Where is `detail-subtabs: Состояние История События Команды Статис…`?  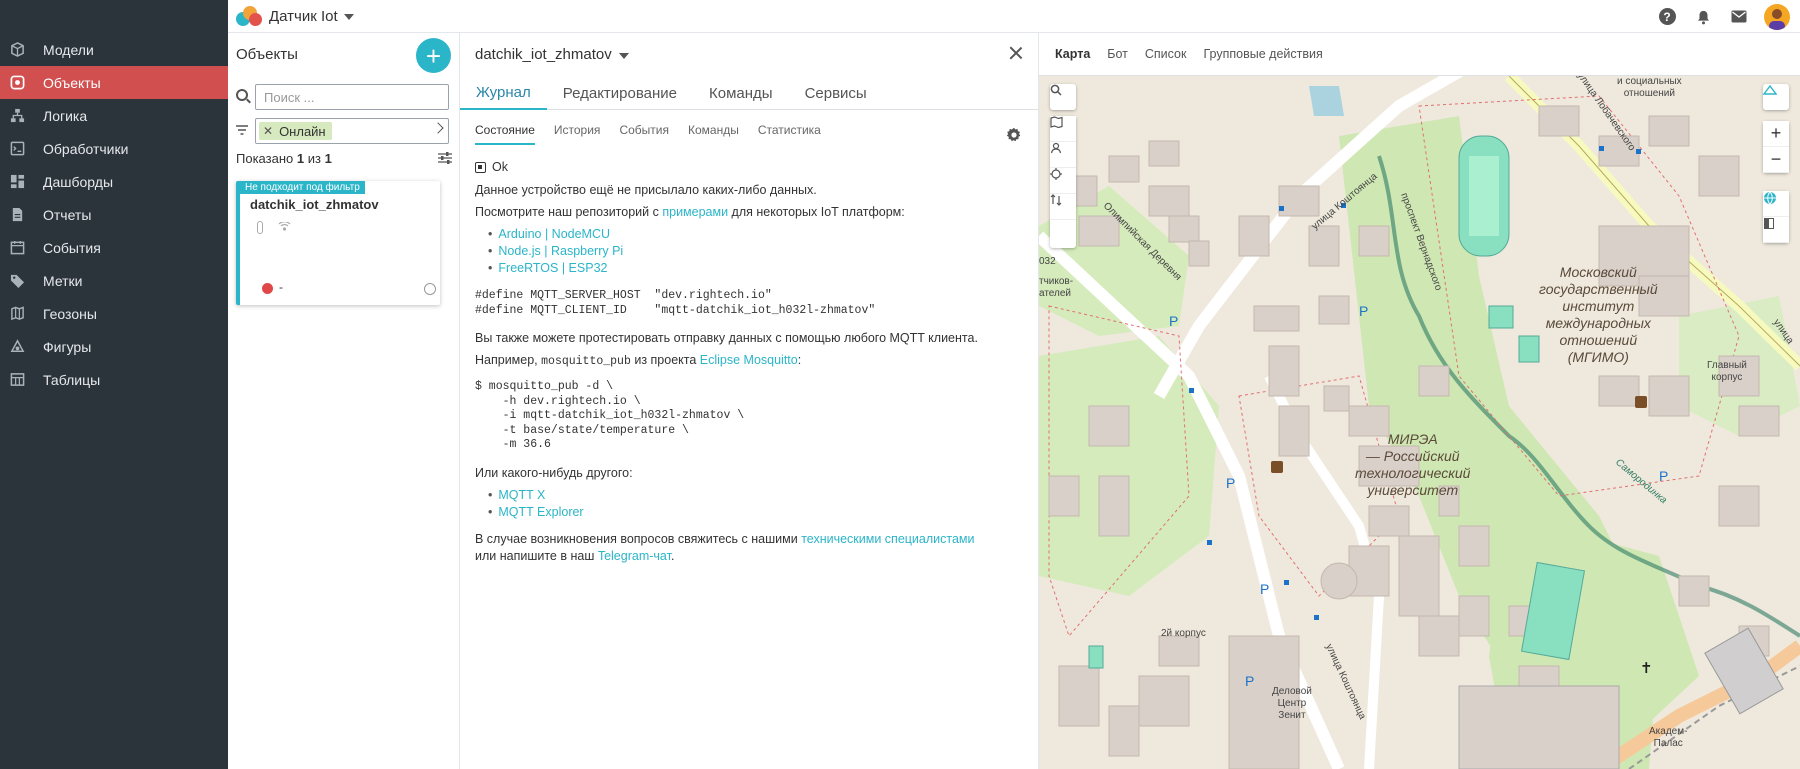
detail-subtabs: Состояние История События Команды Статис… is located at coordinates (657, 134).